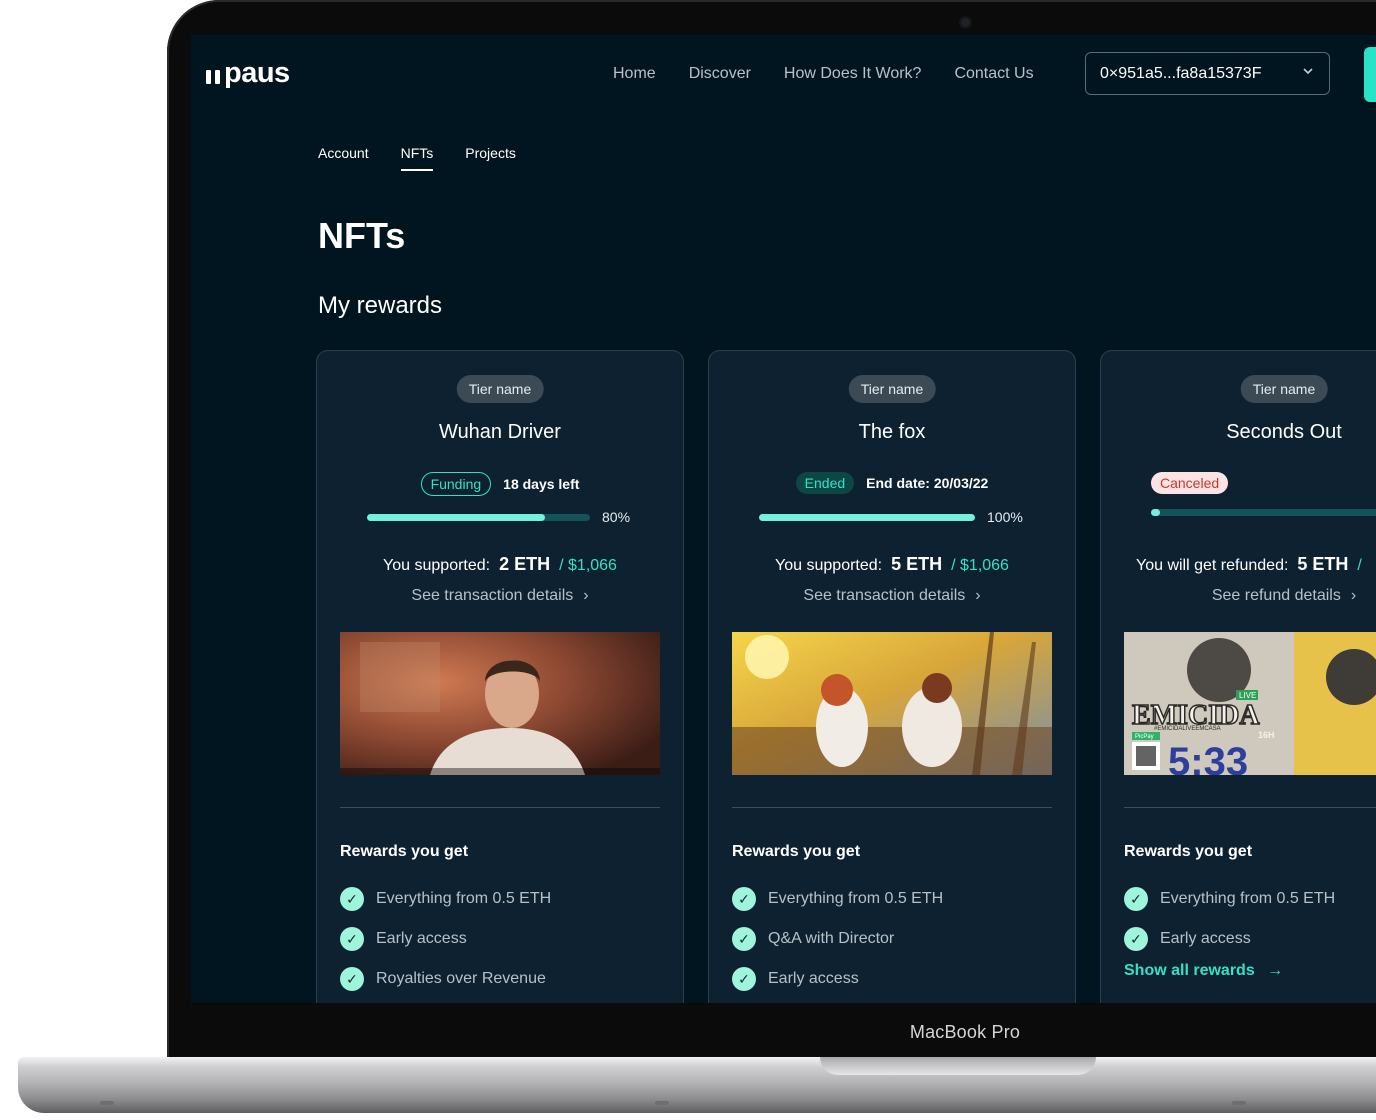 Image resolution: width=1376 pixels, height=1120 pixels. Describe the element at coordinates (588, 565) in the screenshot. I see `support-usd: / $1,066` at that location.